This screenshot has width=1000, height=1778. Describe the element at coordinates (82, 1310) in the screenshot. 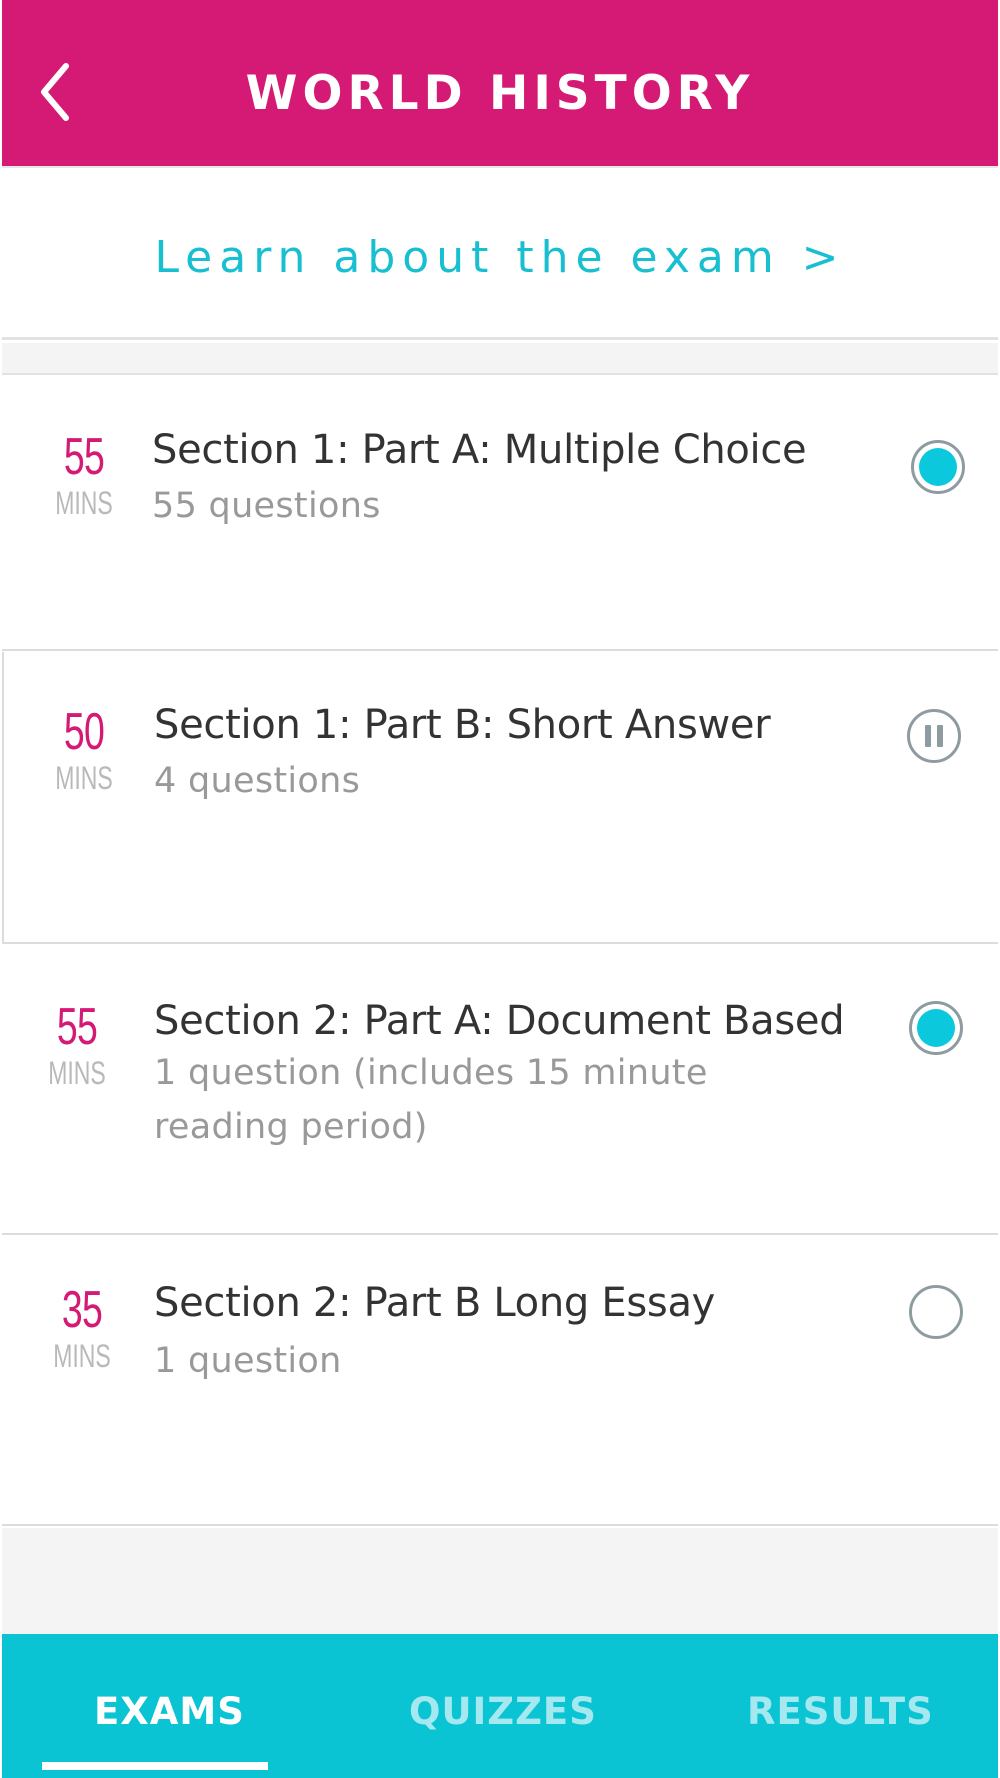

I see `section-minutes: 35` at that location.